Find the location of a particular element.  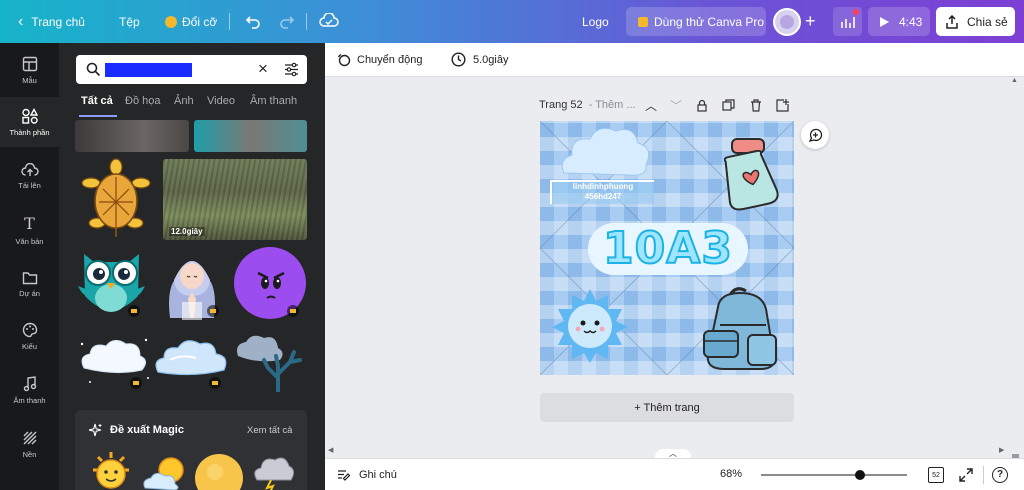

present-button: 4:43 is located at coordinates (899, 21).